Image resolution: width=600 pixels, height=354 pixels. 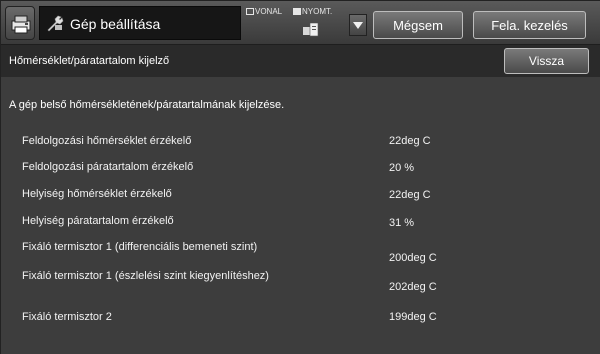 I want to click on triangle-down-icon, so click(x=358, y=25).